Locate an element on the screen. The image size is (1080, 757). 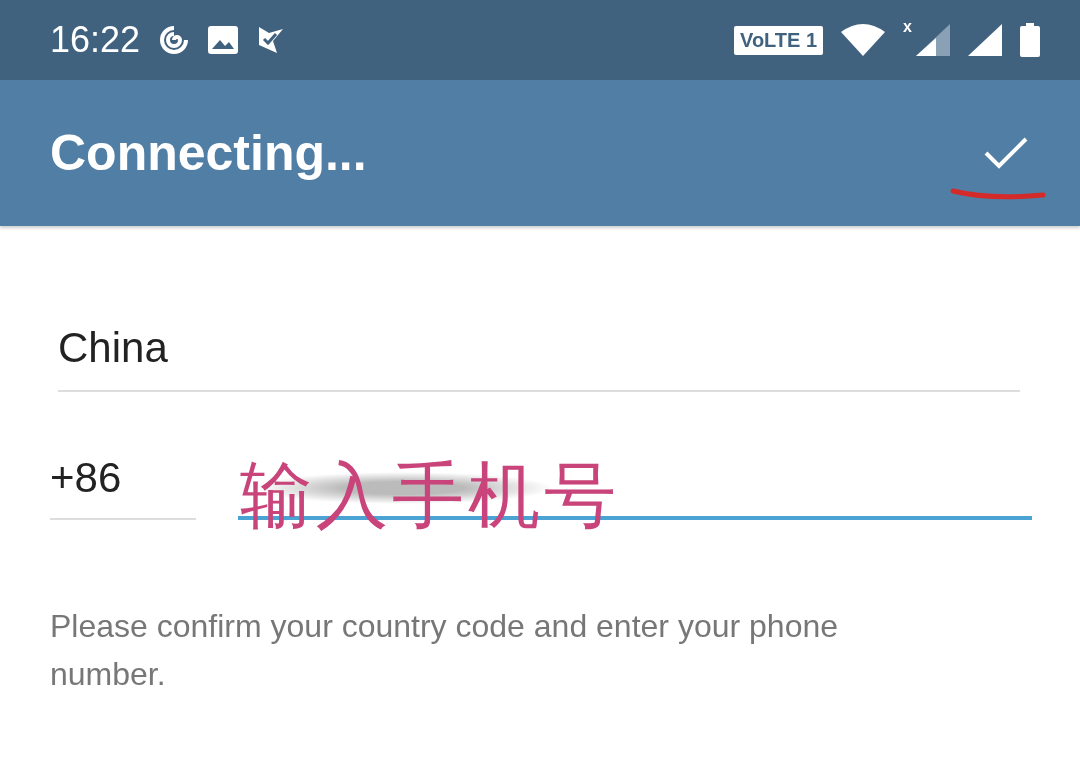
wifi-icon is located at coordinates (863, 40).